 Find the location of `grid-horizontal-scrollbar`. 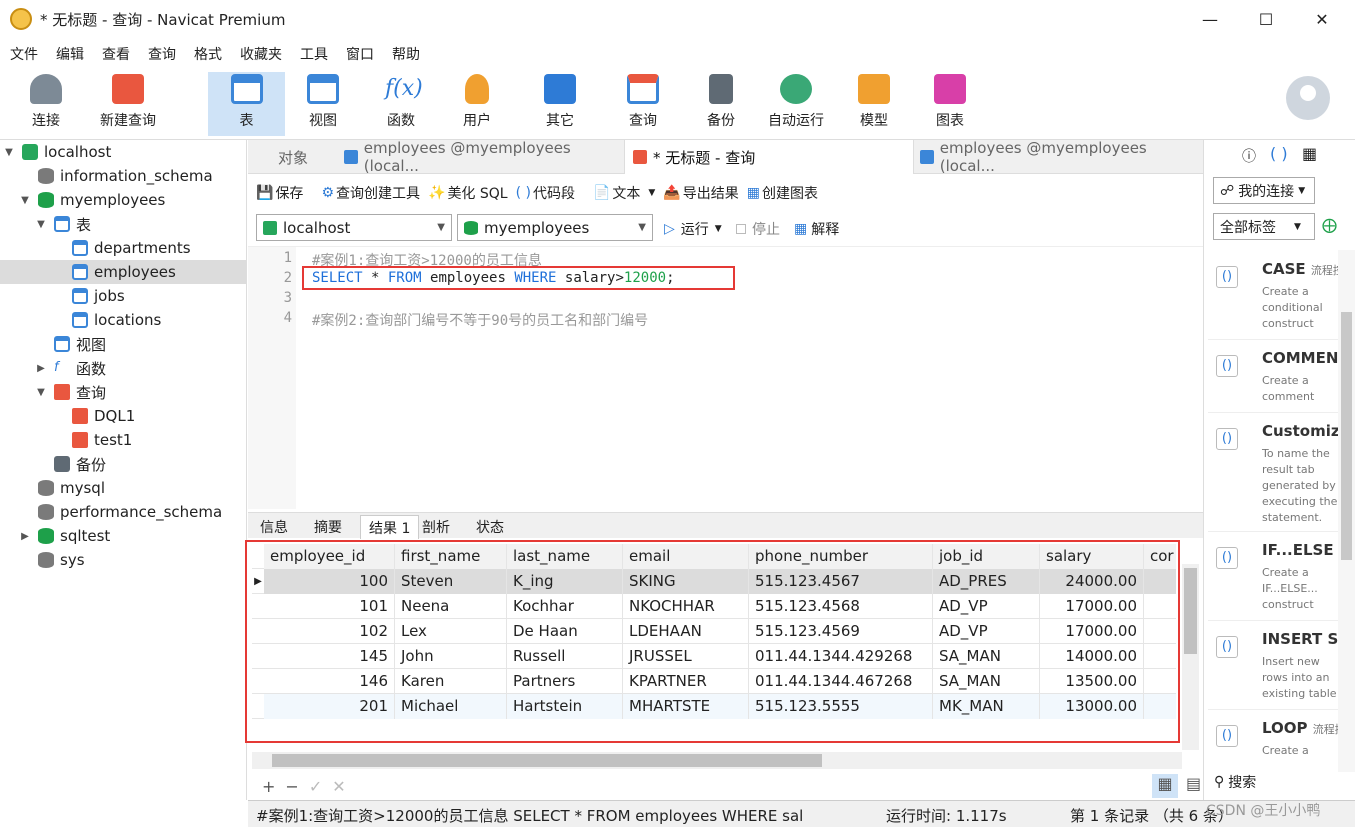

grid-horizontal-scrollbar is located at coordinates (717, 760).